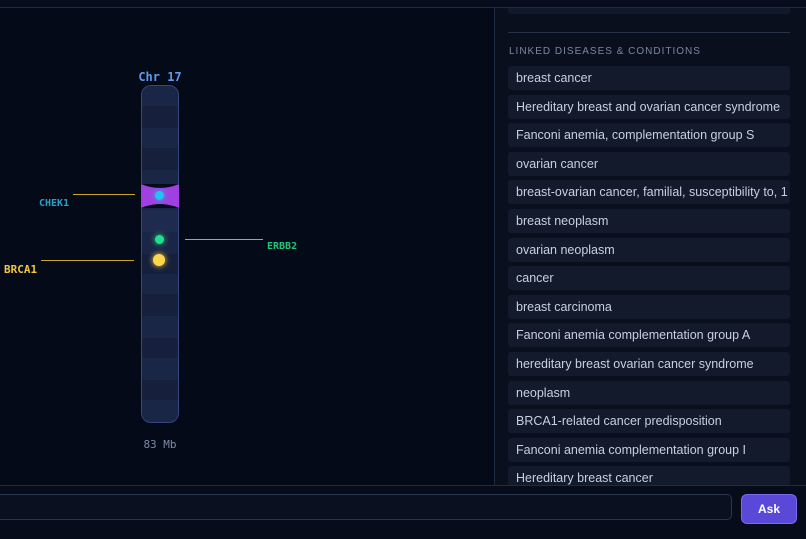  Describe the element at coordinates (649, 421) in the screenshot. I see `disease-item: BRCA1-related cancer predisposition` at that location.